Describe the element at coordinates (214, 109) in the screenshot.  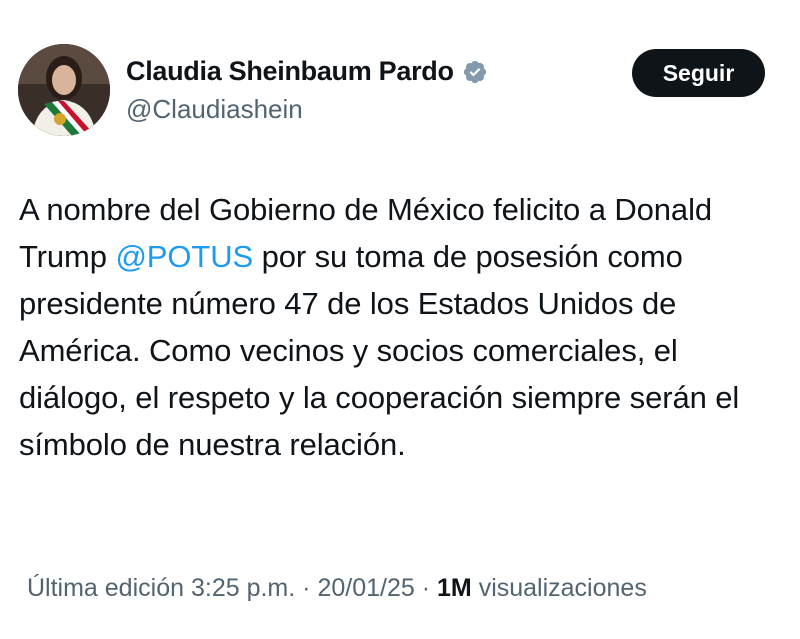
I see `user-handle: @Claudiashein` at that location.